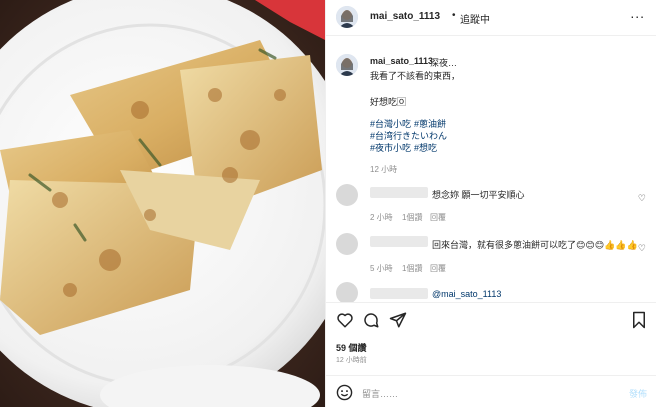 The height and width of the screenshot is (408, 656). Describe the element at coordinates (371, 322) in the screenshot. I see `comment-bubble-icon` at that location.